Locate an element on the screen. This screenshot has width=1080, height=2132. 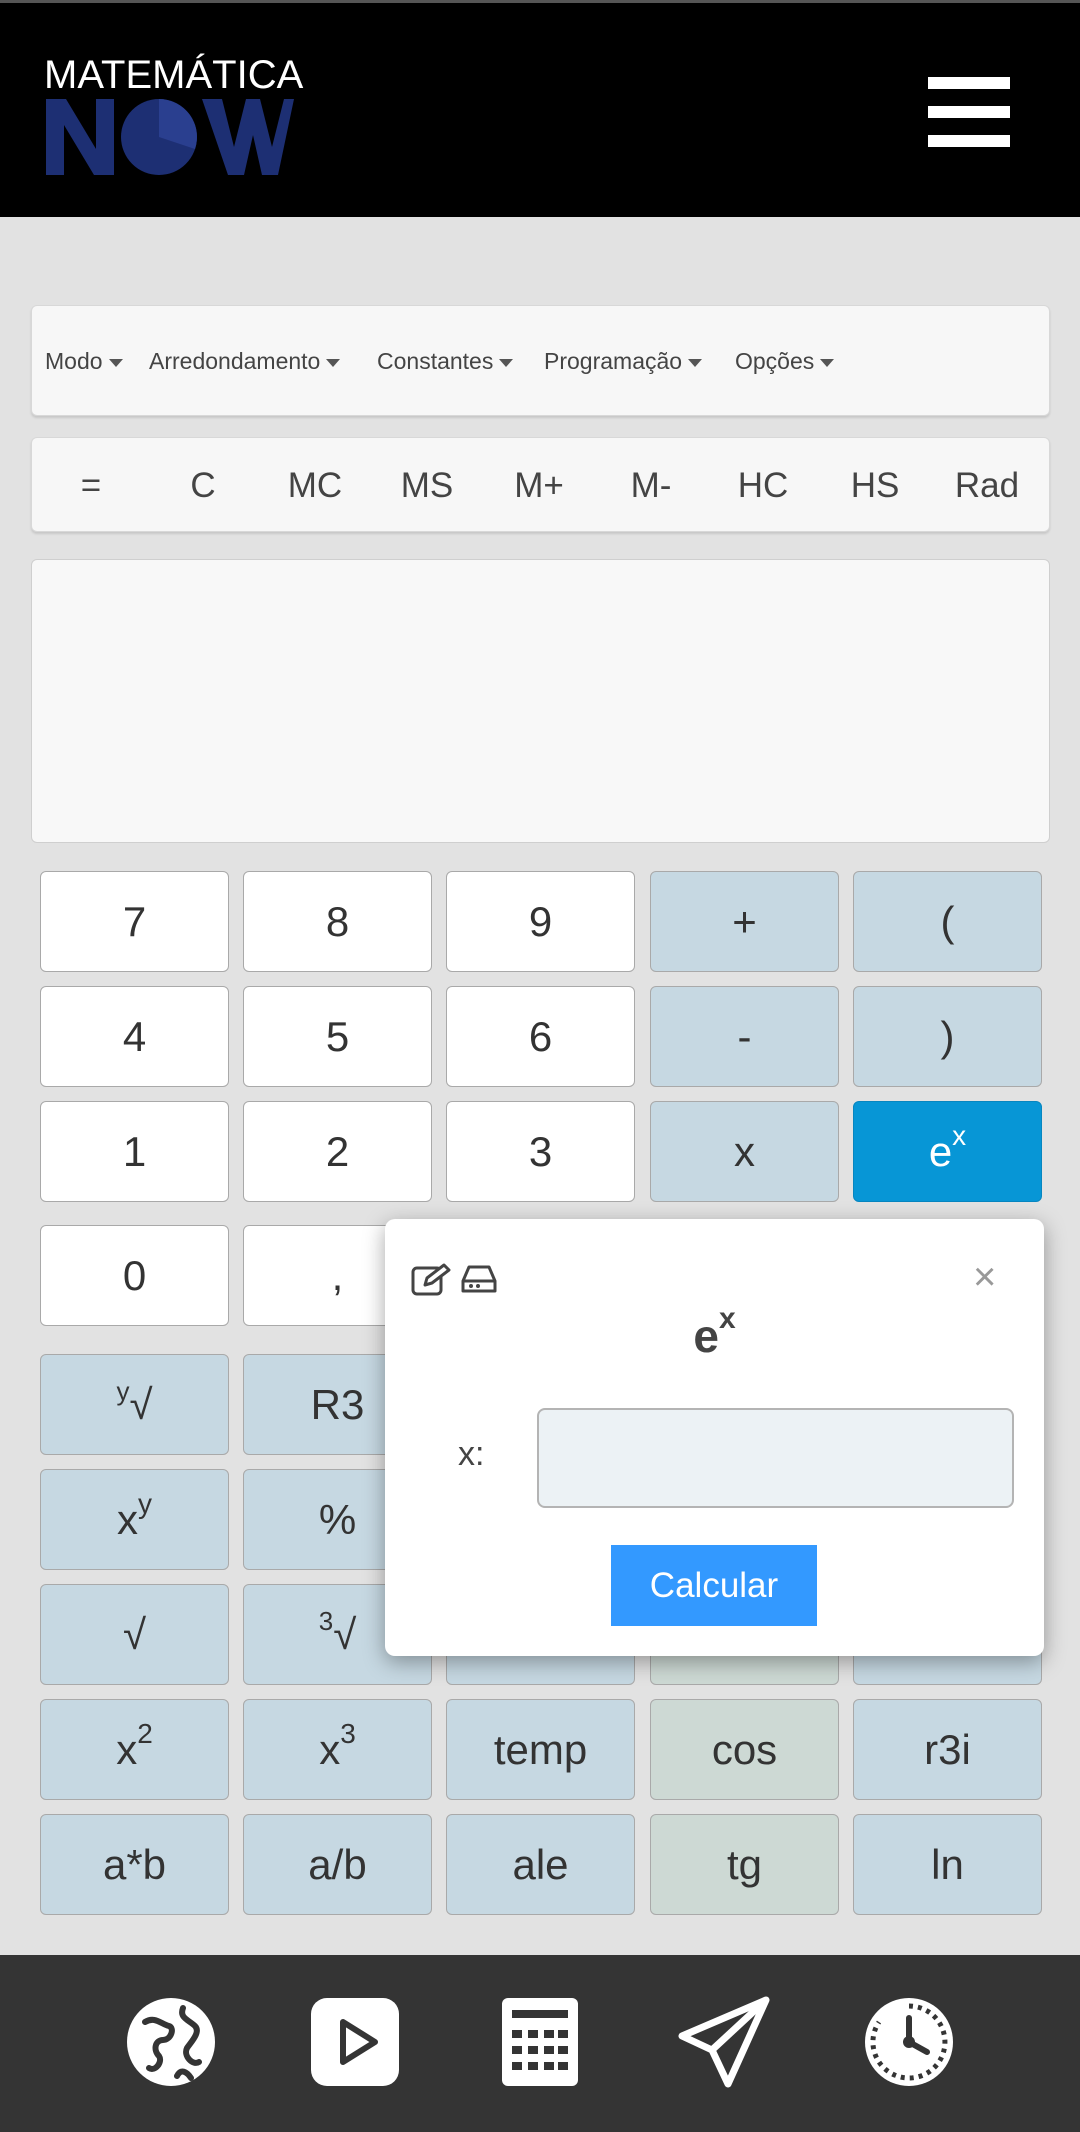
memory-add-button: M+ is located at coordinates (539, 485).